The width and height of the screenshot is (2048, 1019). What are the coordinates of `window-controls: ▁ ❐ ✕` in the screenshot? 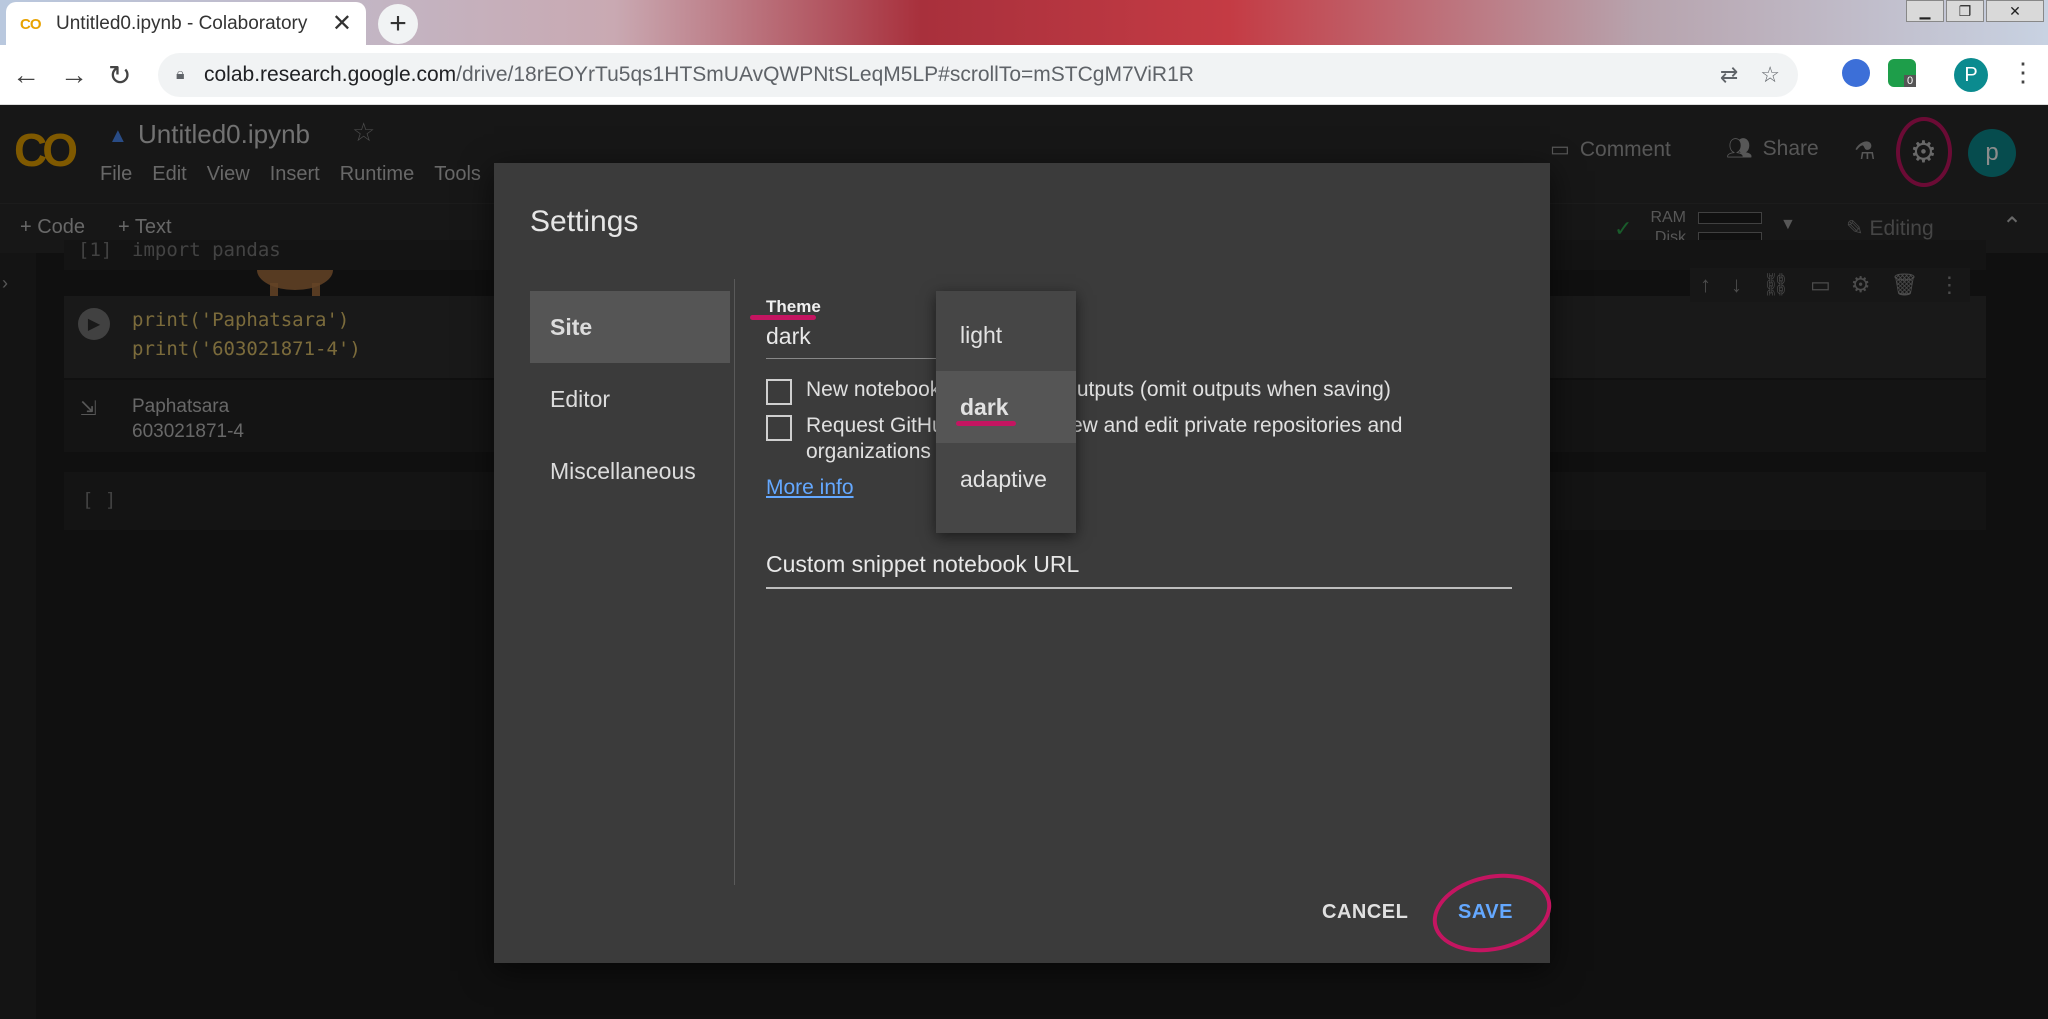 It's located at (1975, 11).